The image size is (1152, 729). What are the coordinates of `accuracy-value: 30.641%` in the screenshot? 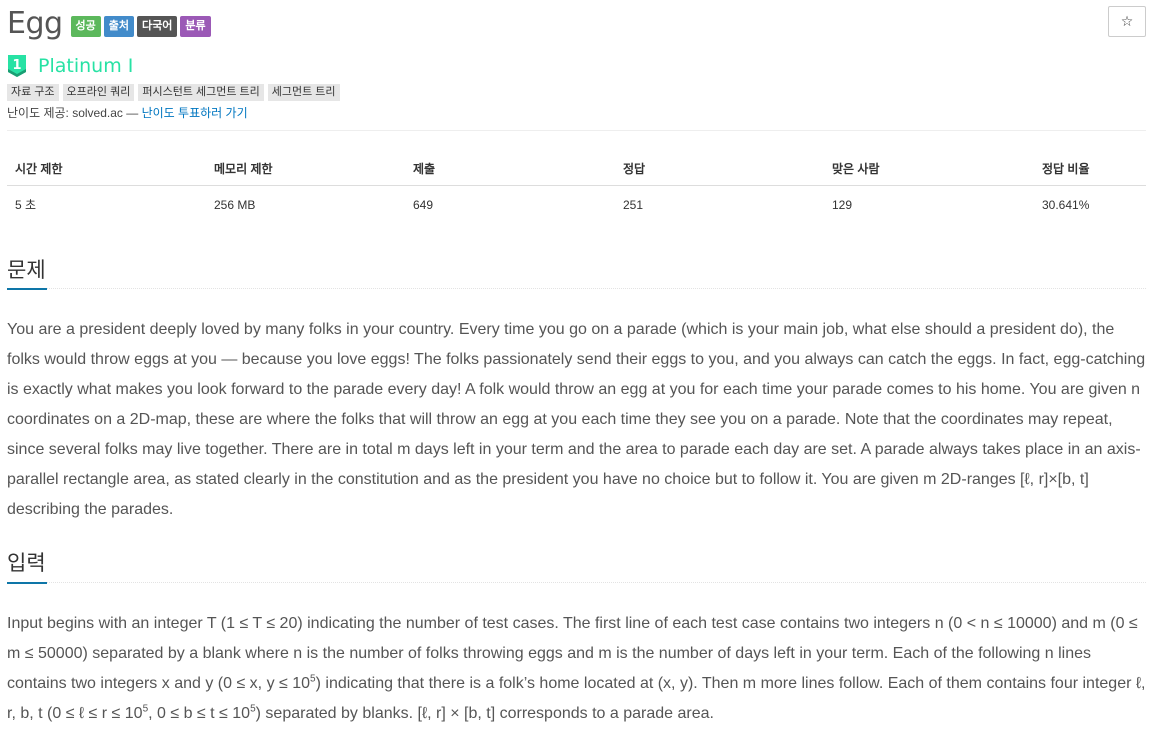 It's located at (1066, 204).